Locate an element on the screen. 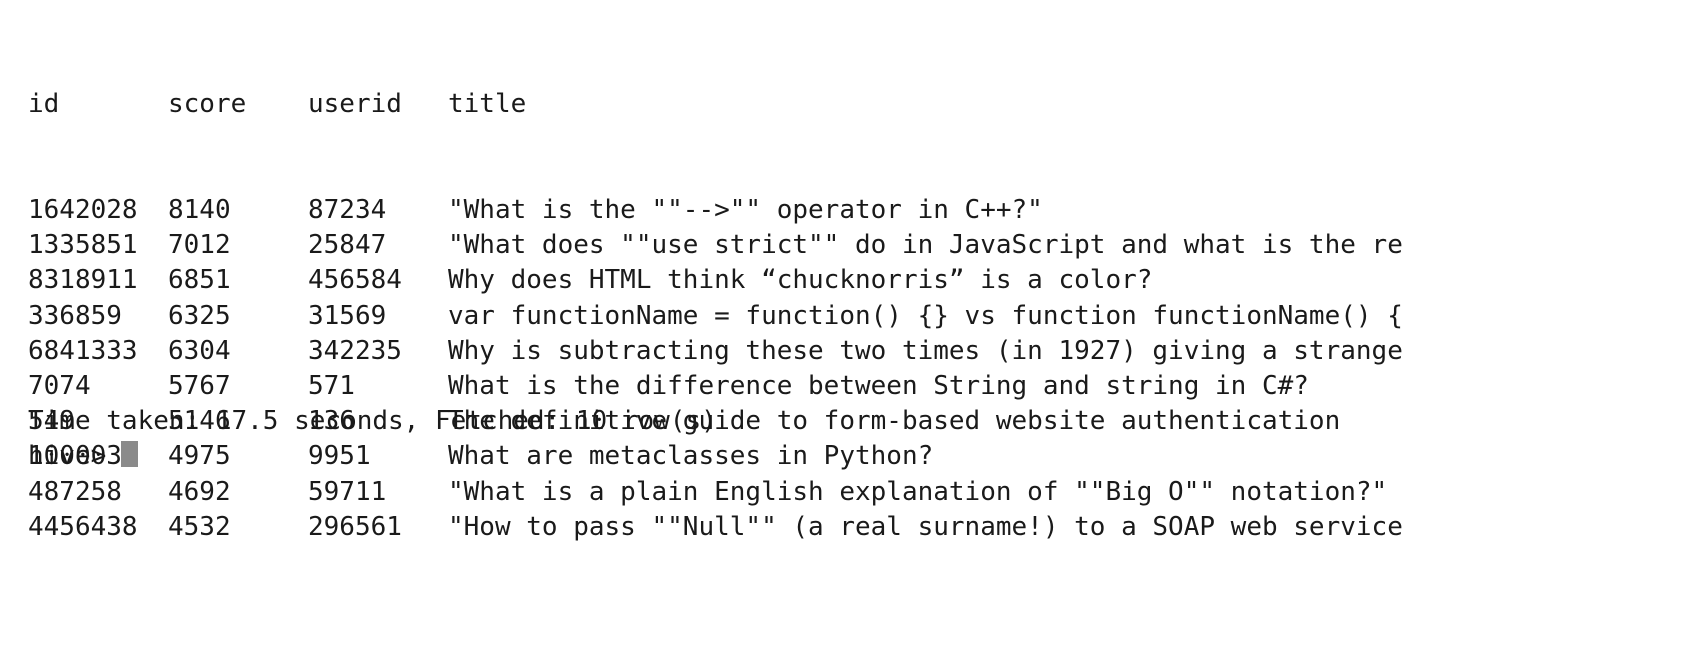  cell-id: 1642028 is located at coordinates (83, 210).